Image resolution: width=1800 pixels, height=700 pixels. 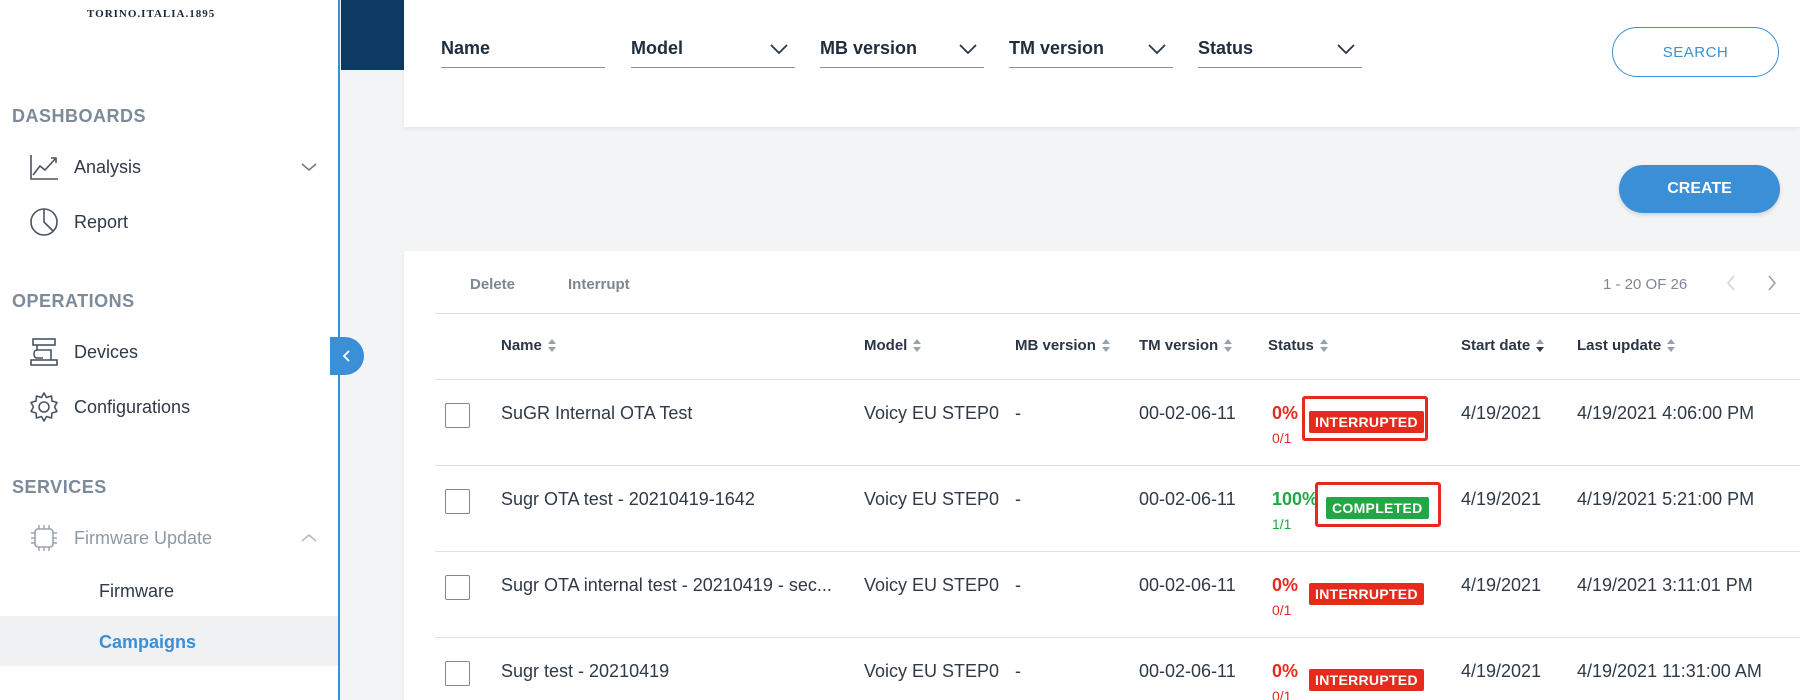 What do you see at coordinates (1377, 508) in the screenshot?
I see `status-badge: COMPLETED` at bounding box center [1377, 508].